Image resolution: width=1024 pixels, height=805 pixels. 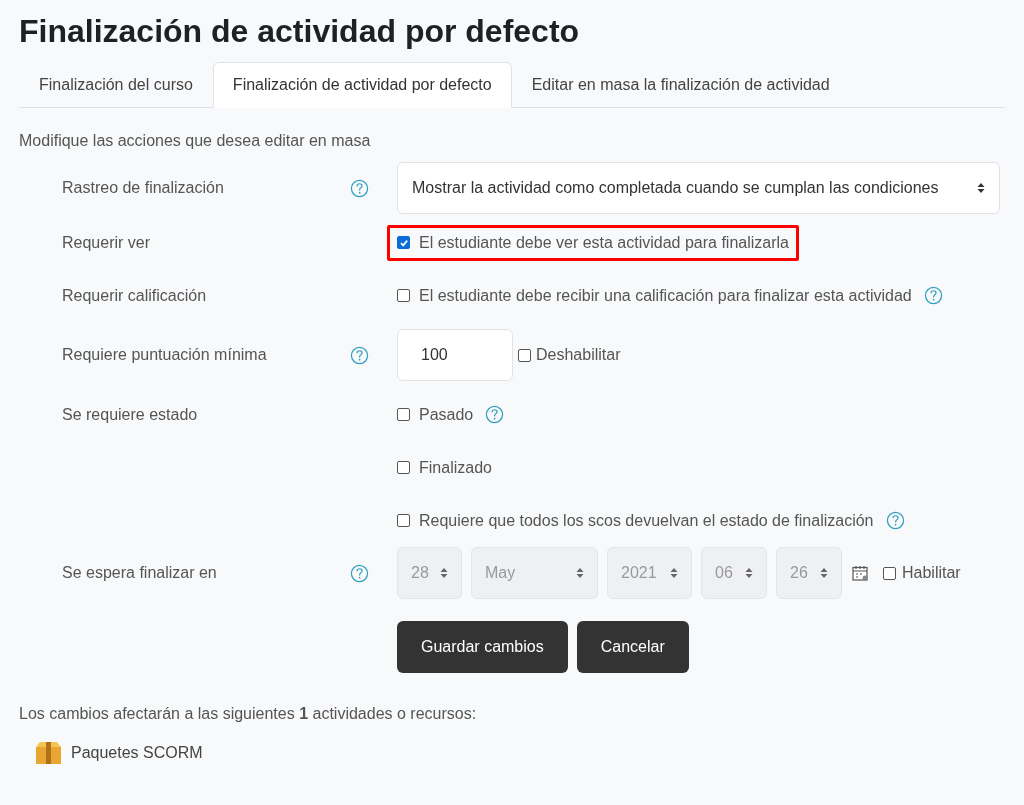 What do you see at coordinates (646, 520) in the screenshot?
I see `checkbox-label: Requiere que todos los scos devuelvan el estado de finalización` at bounding box center [646, 520].